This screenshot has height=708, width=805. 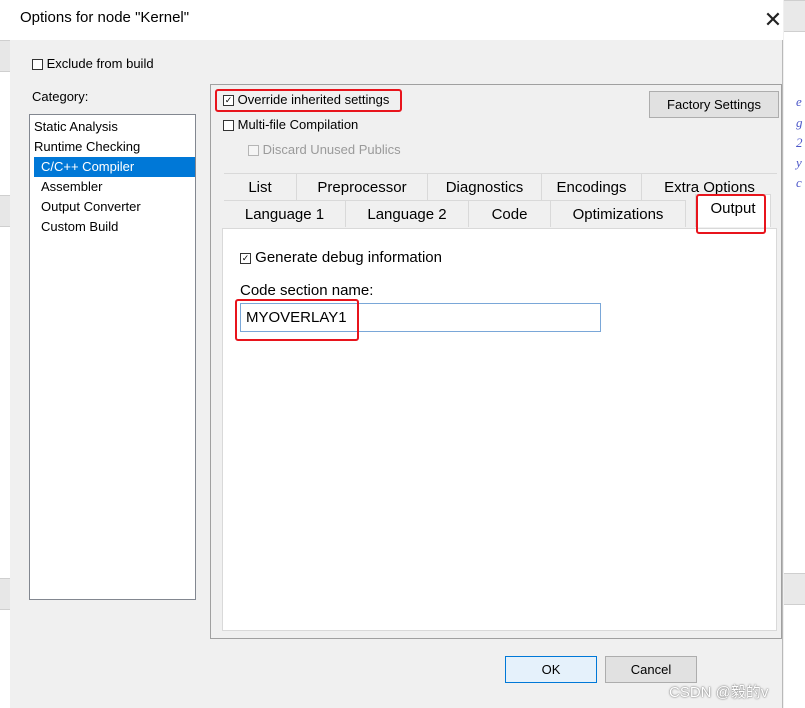 What do you see at coordinates (551, 669) in the screenshot?
I see `ok-button: OK` at bounding box center [551, 669].